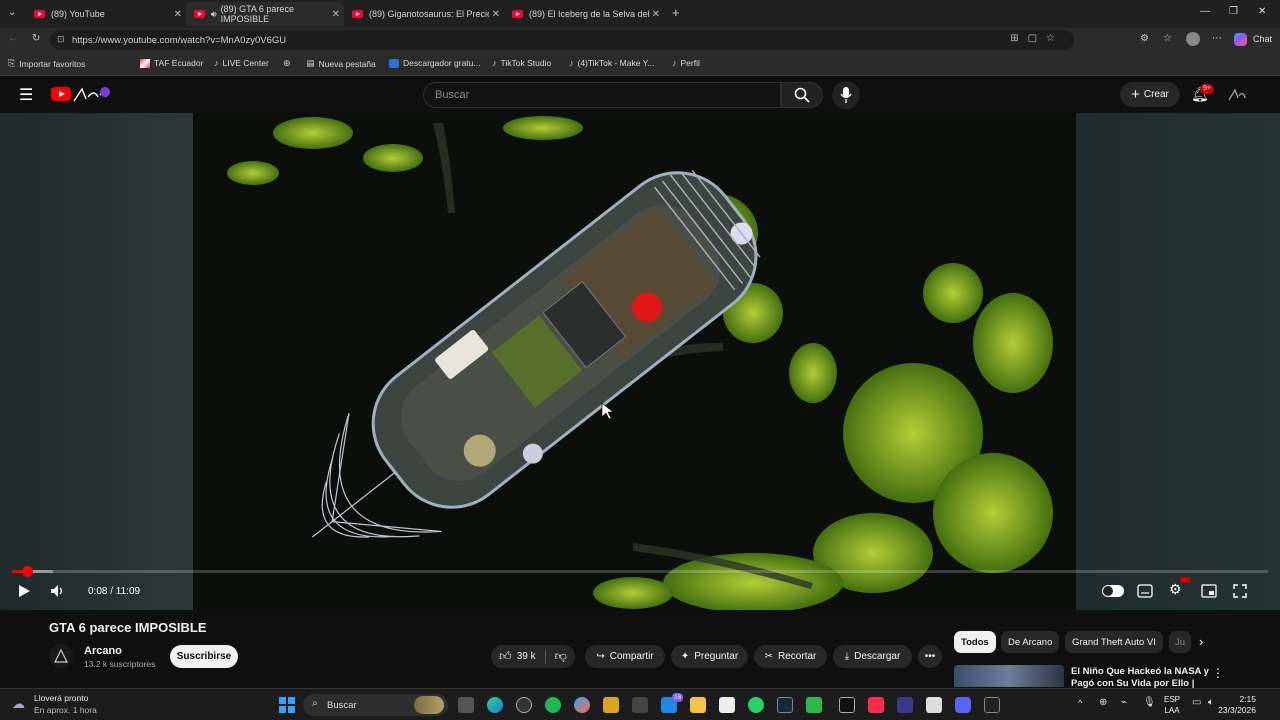 This screenshot has width=1280, height=720. I want to click on autoplay-toggle, so click(1113, 591).